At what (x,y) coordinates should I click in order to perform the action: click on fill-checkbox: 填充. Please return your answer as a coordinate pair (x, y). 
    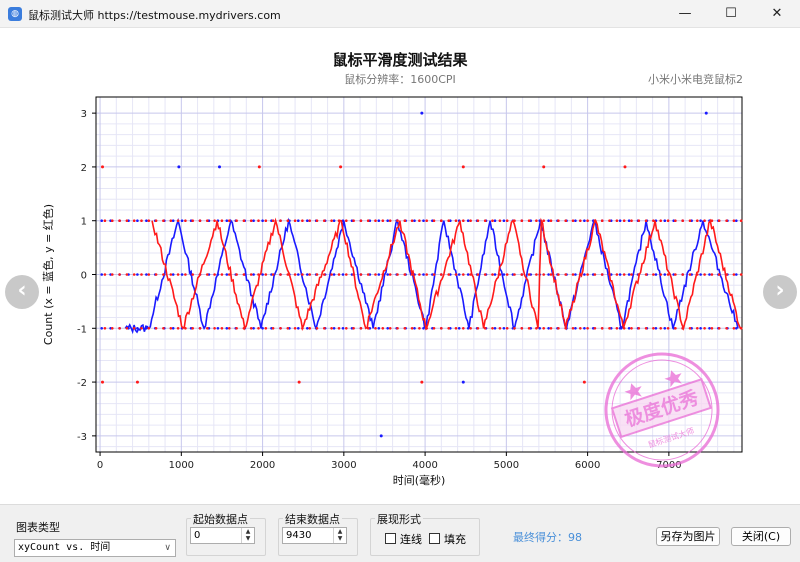
    Looking at the image, I should click on (447, 539).